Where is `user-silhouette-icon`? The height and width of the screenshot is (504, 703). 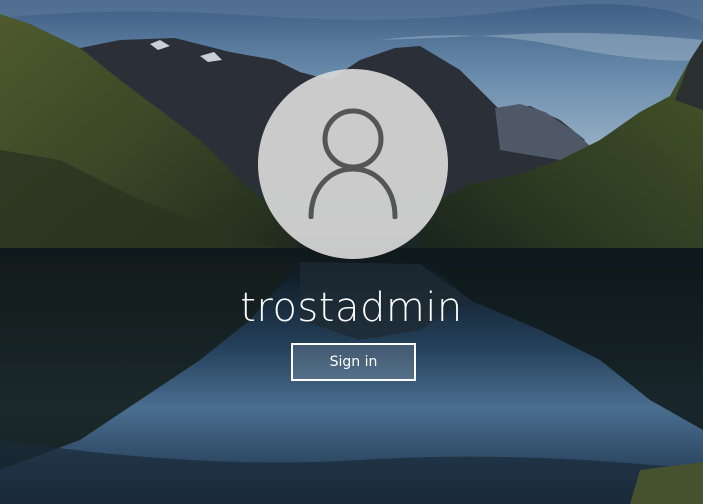 user-silhouette-icon is located at coordinates (353, 163).